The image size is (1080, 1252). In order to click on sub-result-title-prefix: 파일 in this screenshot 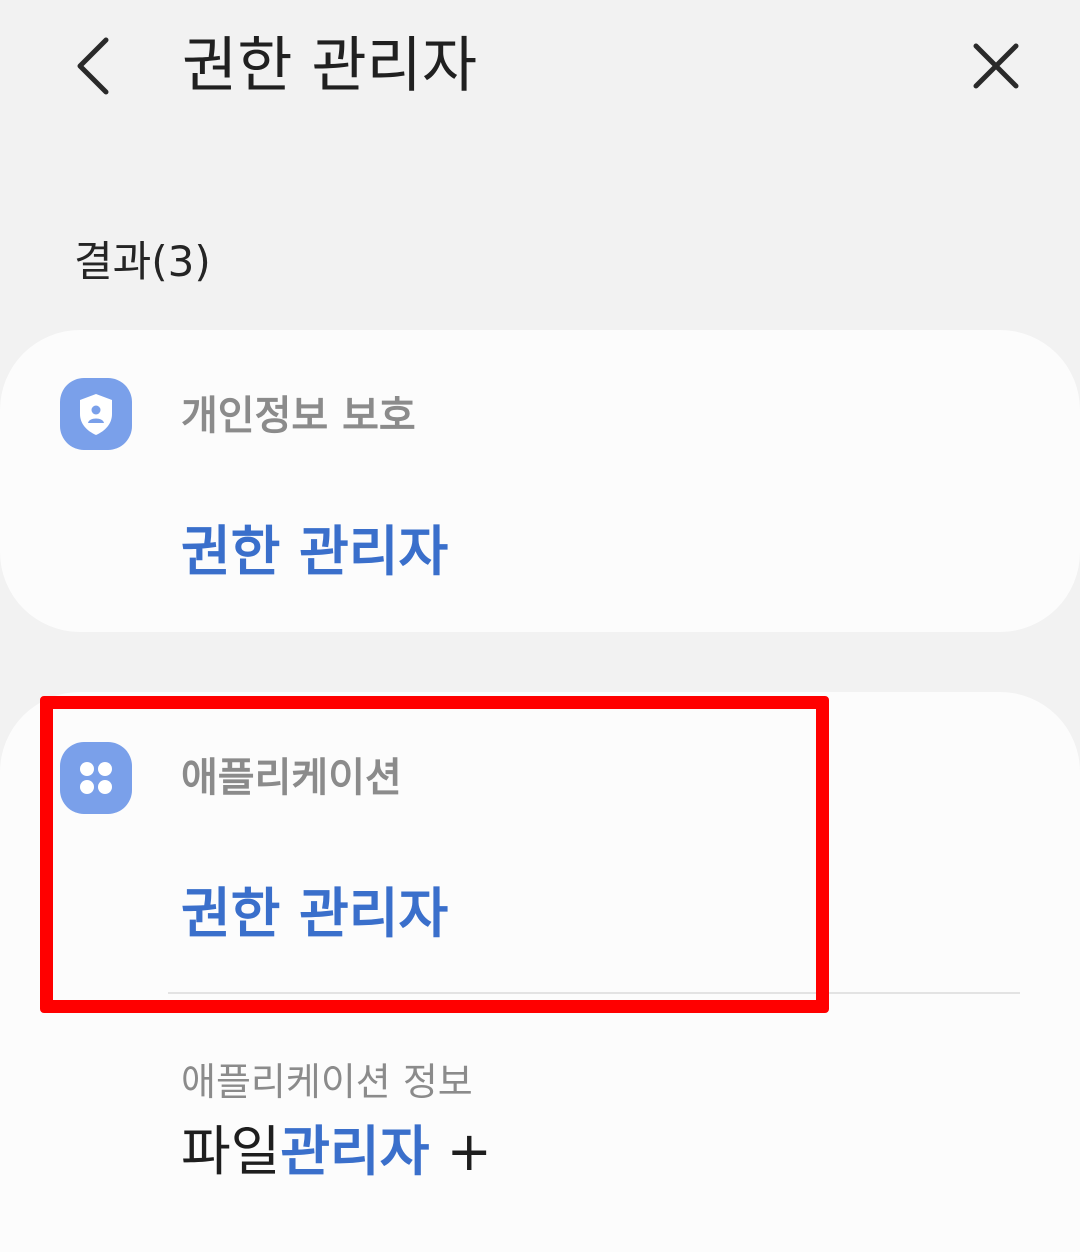, I will do `click(231, 1151)`.